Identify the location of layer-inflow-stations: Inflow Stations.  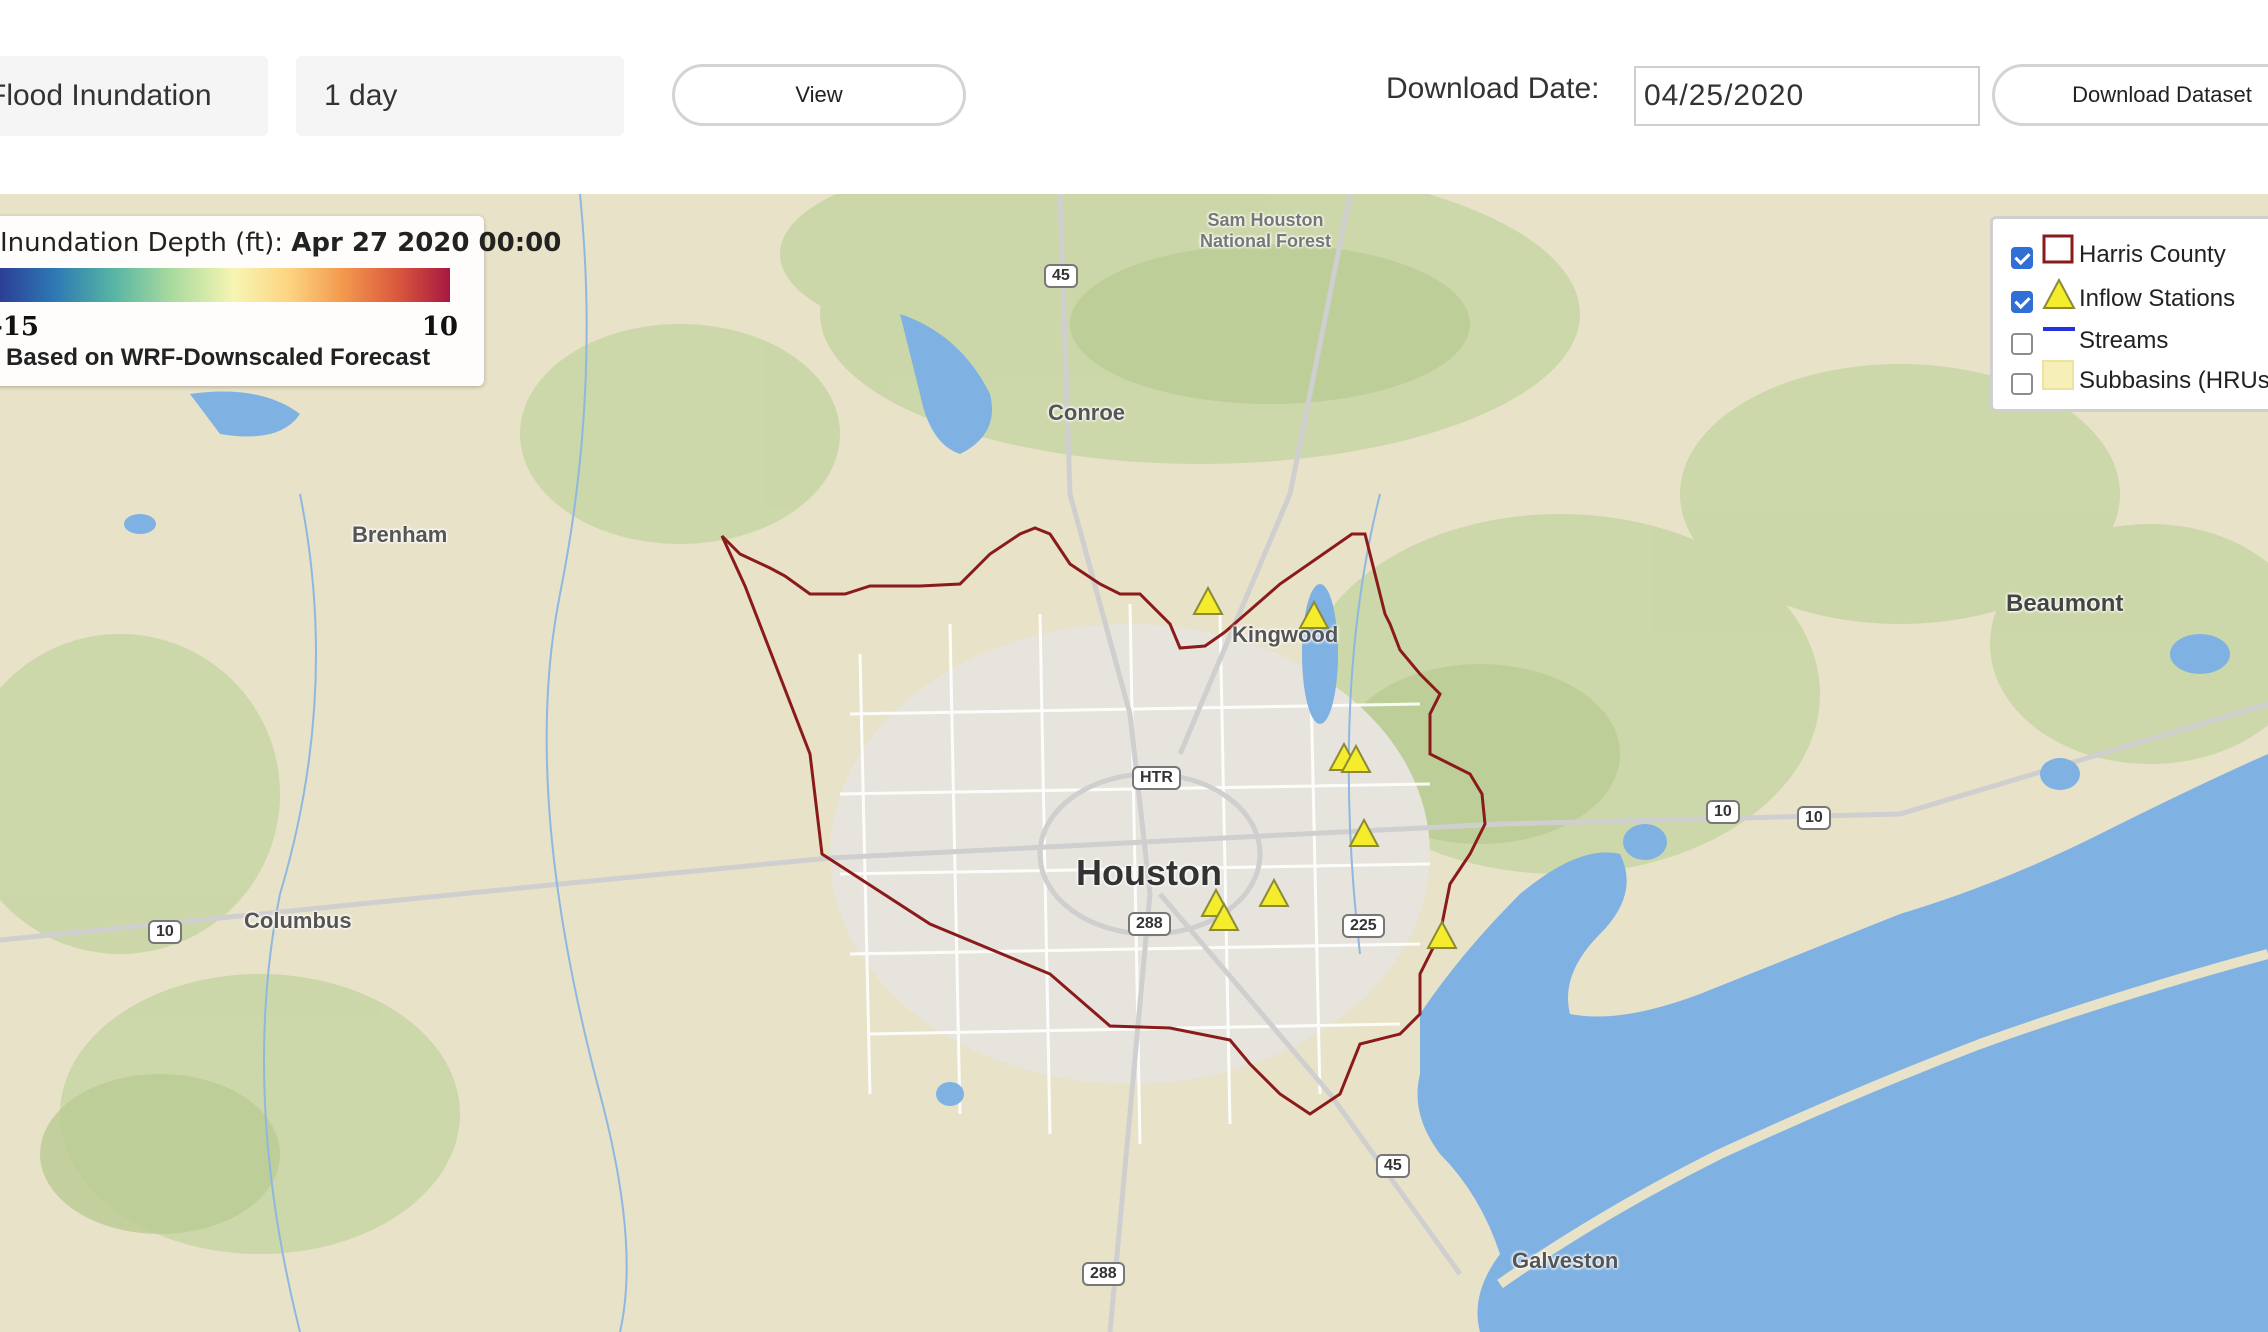
(2139, 297).